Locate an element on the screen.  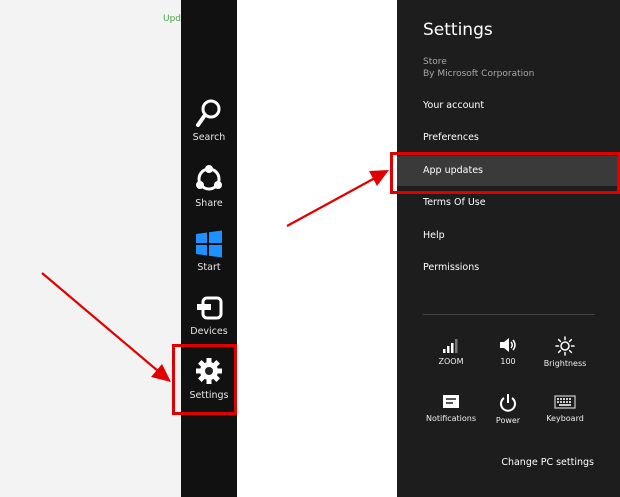
charm-devices: Devices is located at coordinates (209, 316).